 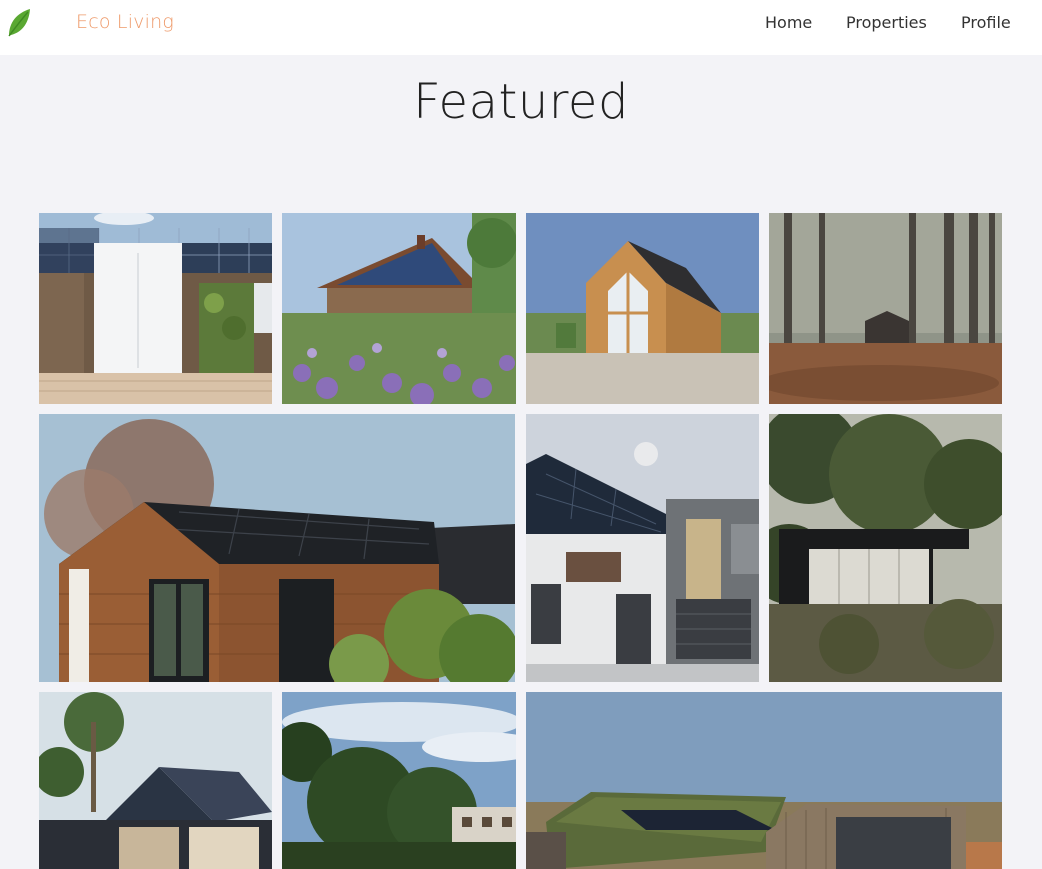 I want to click on nav-properties: Properties, so click(x=886, y=22).